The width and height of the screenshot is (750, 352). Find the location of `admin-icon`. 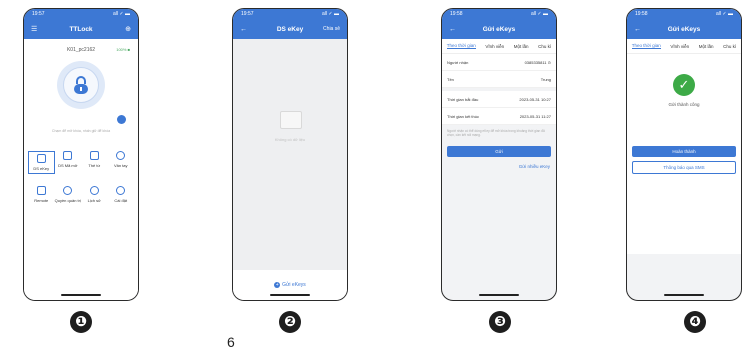

admin-icon is located at coordinates (68, 190).